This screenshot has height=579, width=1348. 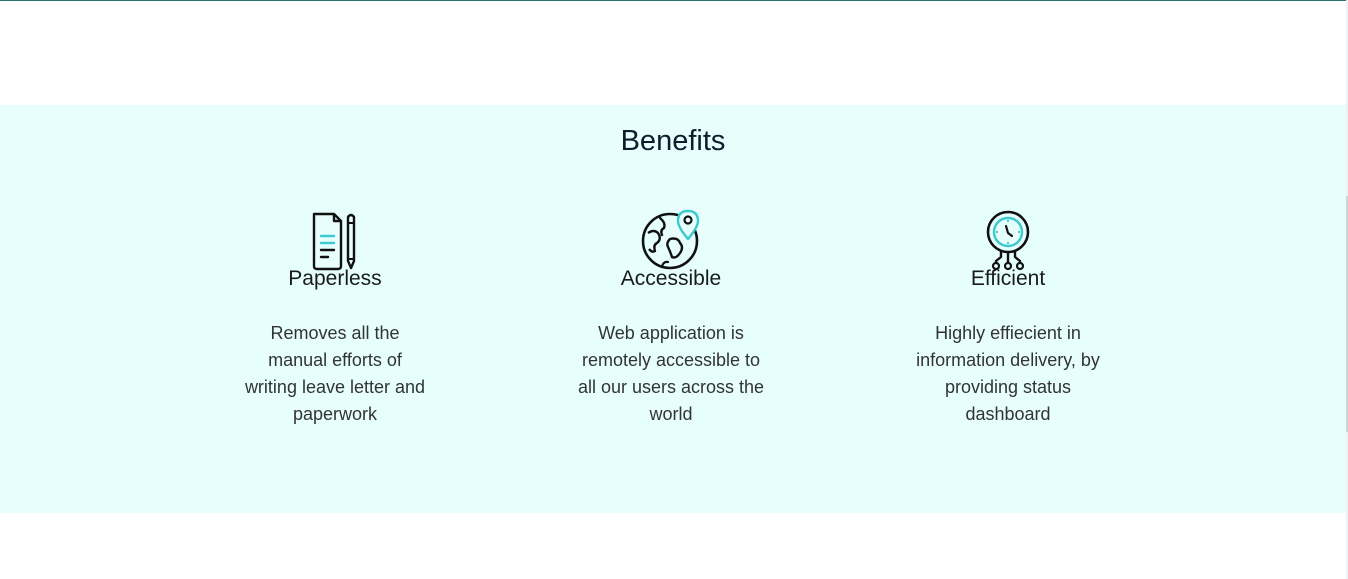 I want to click on benefit-title: Paperless, so click(x=335, y=278).